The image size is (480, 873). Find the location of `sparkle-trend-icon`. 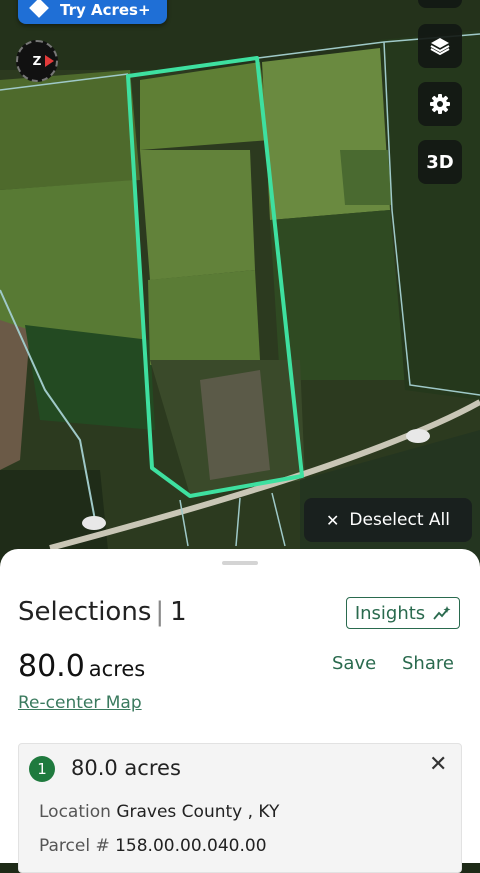

sparkle-trend-icon is located at coordinates (442, 613).